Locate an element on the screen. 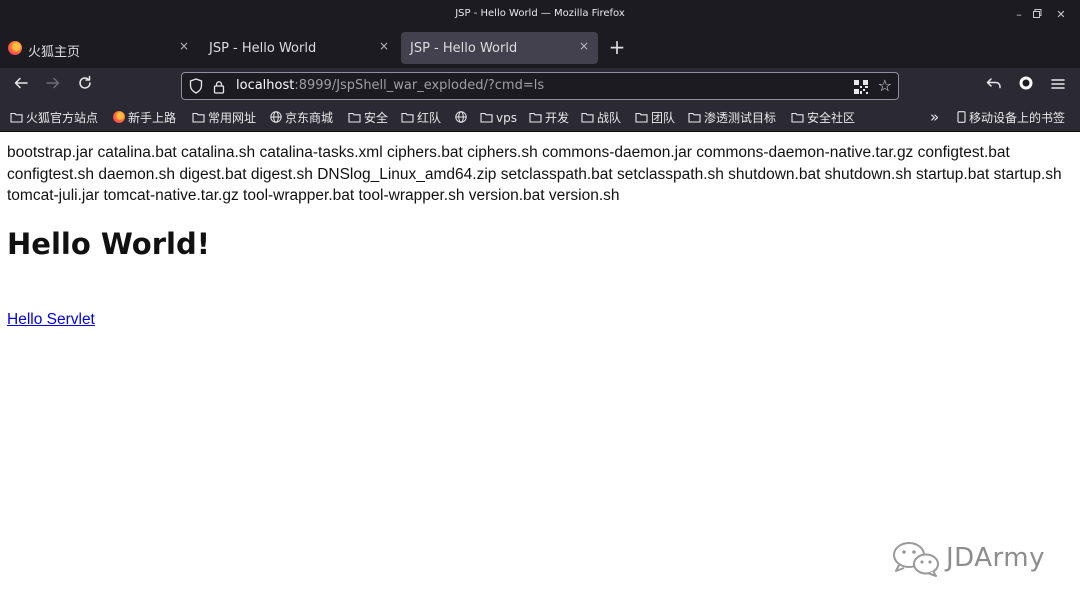  bookmark-label: 战队 is located at coordinates (609, 118).